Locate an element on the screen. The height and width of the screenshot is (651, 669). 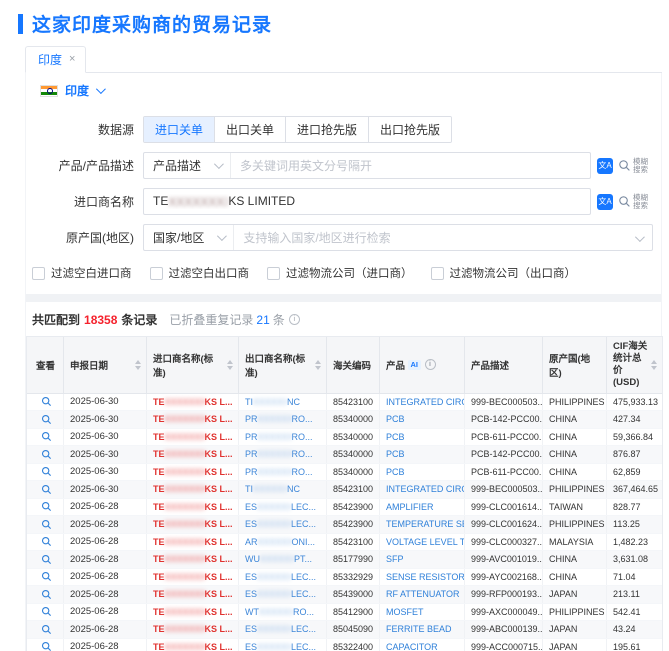
product-select-value: 产品描述 is located at coordinates (177, 166).